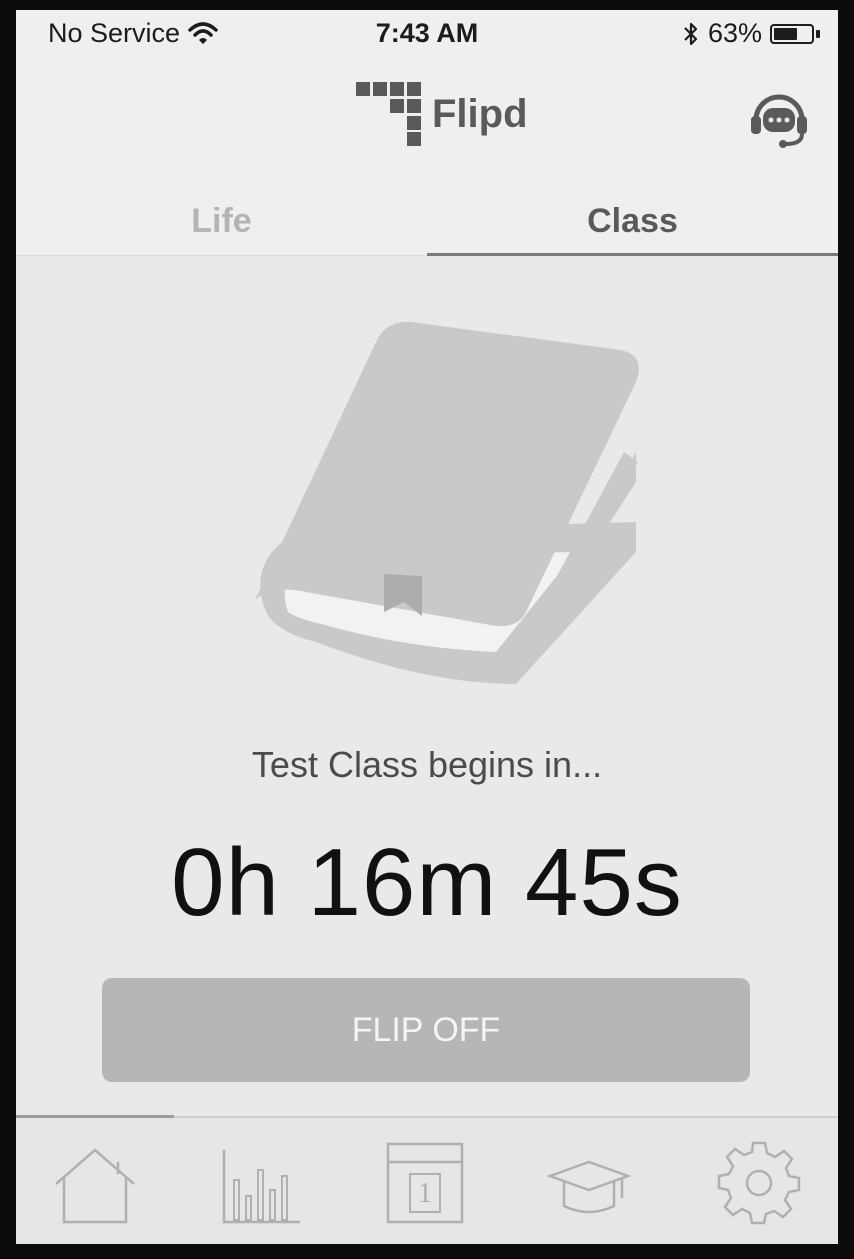 The width and height of the screenshot is (854, 1259). I want to click on gear-icon, so click(759, 1183).